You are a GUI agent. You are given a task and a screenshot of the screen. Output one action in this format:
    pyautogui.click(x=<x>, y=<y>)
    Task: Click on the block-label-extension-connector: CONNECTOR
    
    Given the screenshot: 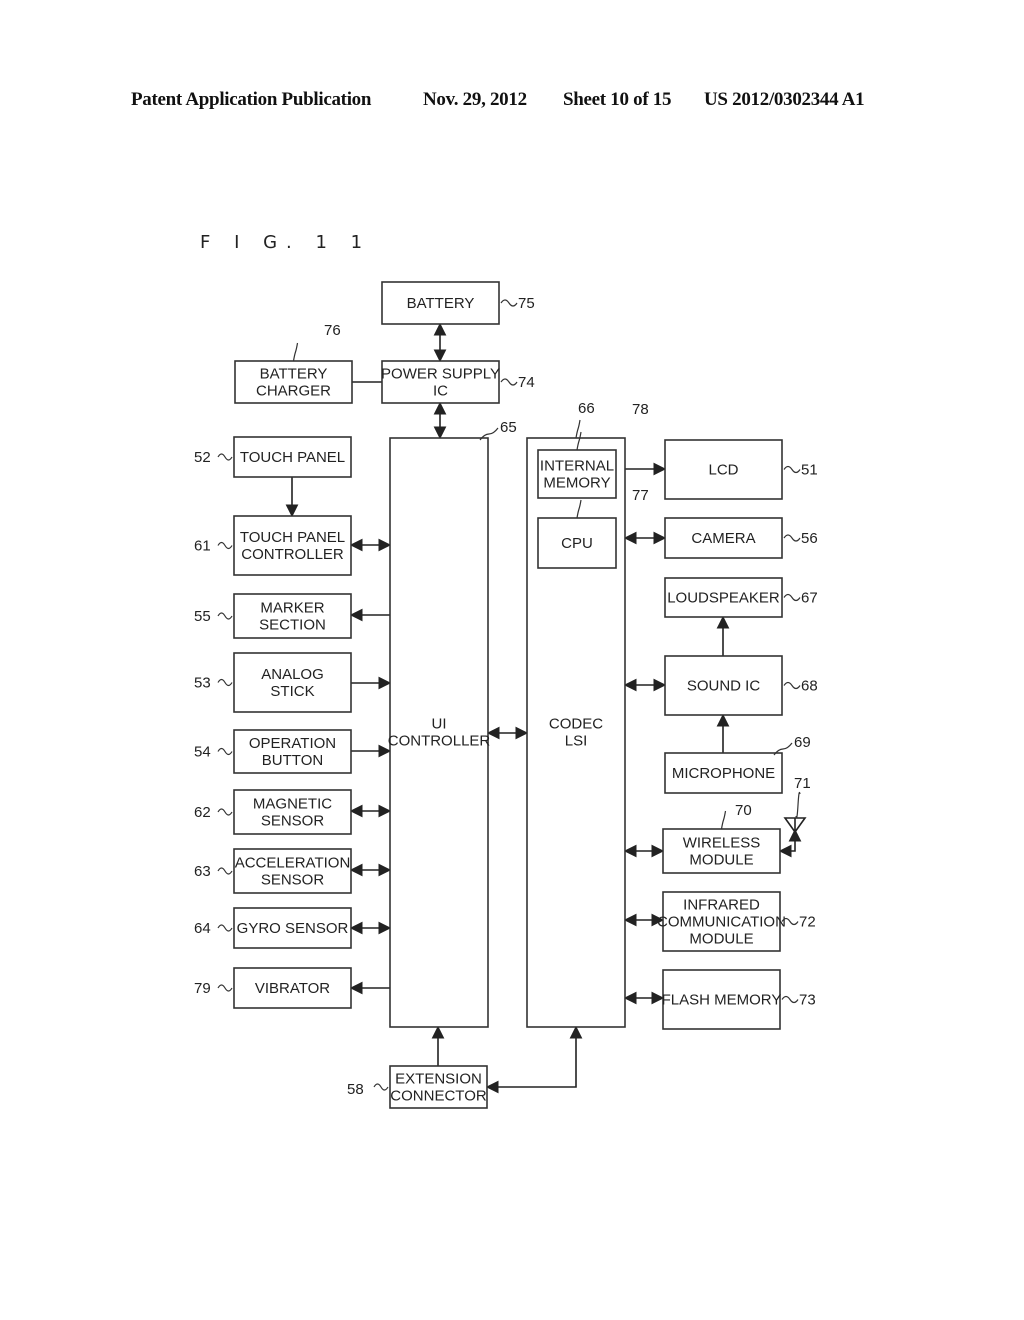 What is the action you would take?
    pyautogui.click(x=438, y=1096)
    